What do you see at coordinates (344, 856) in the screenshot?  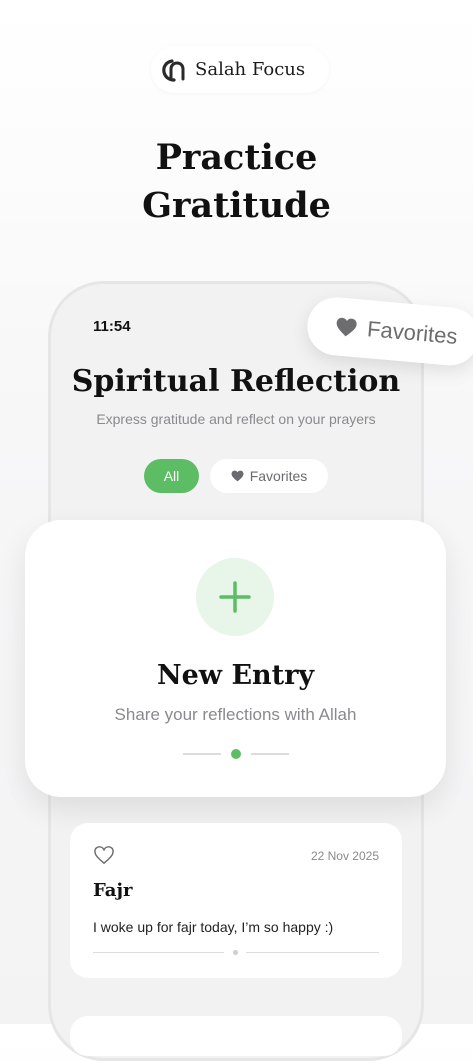 I see `entry-date: 22 Nov 2025` at bounding box center [344, 856].